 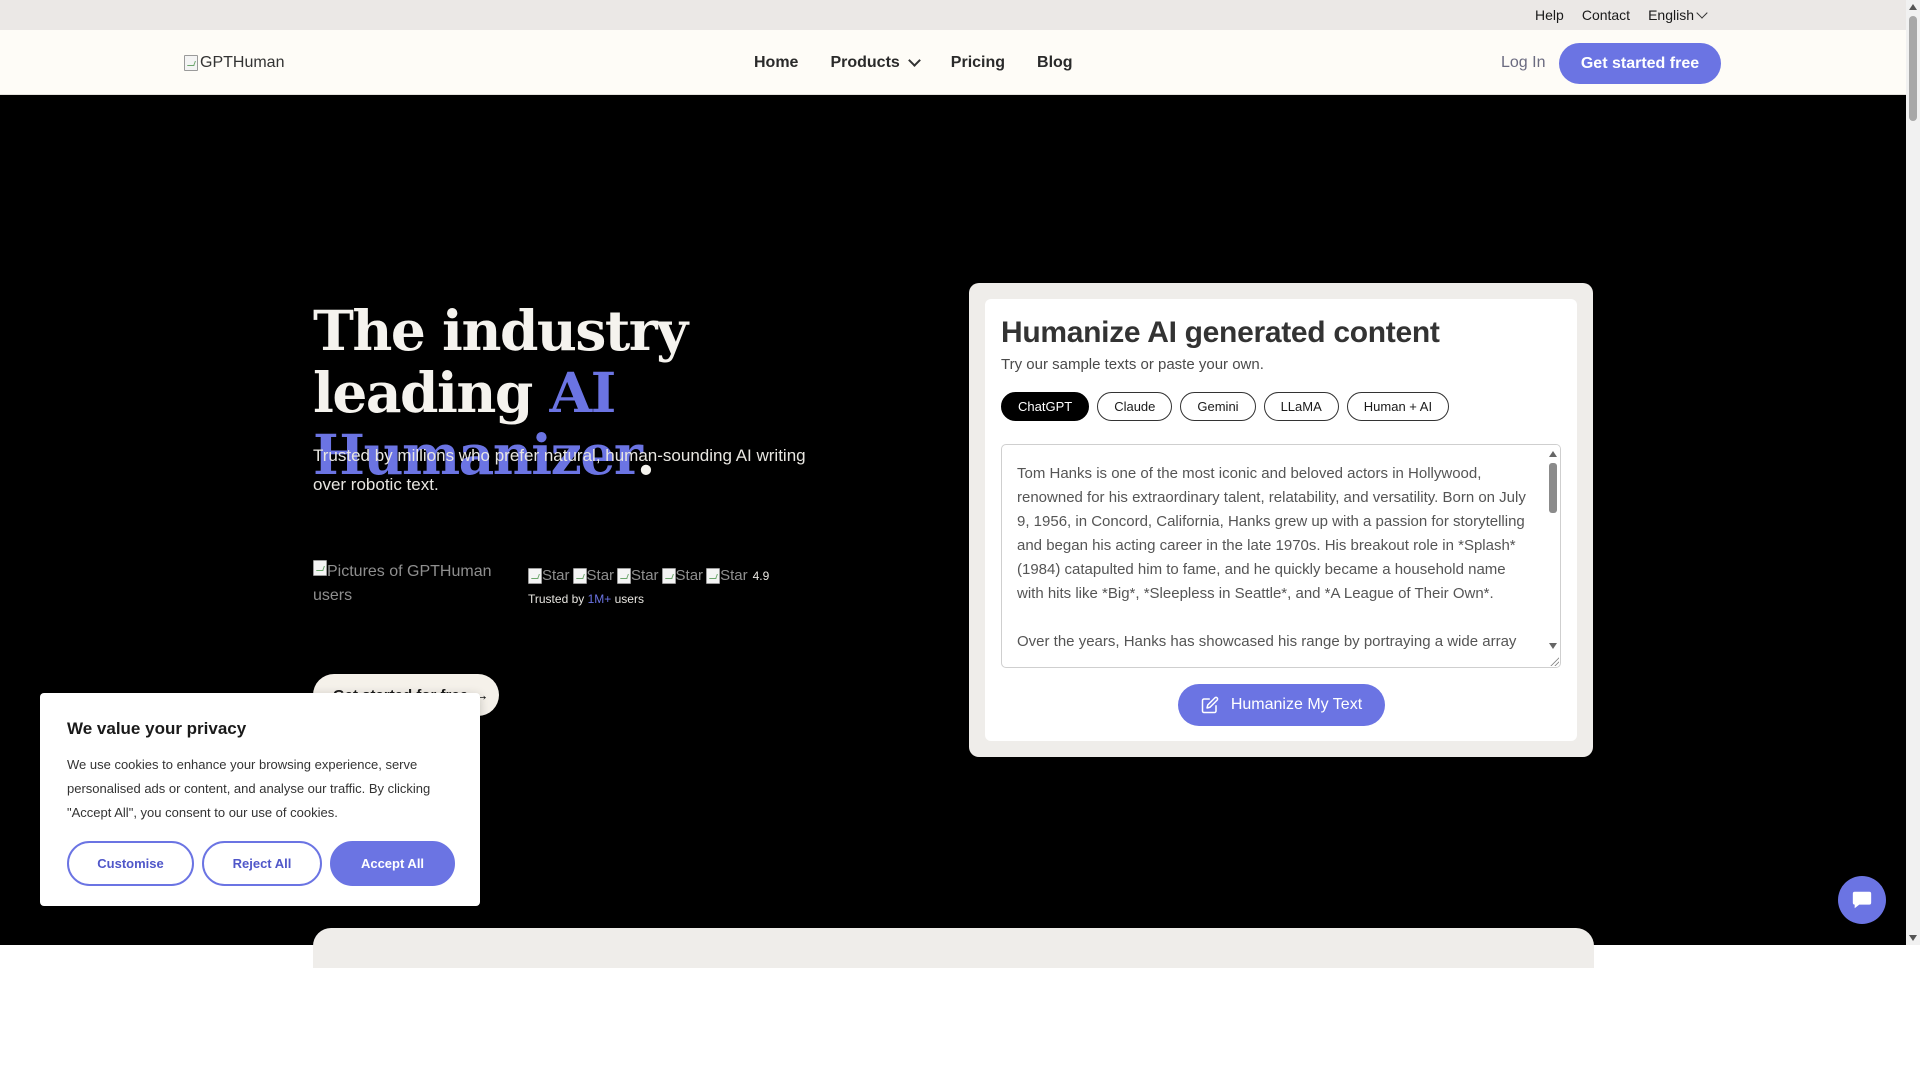 What do you see at coordinates (1135, 406) in the screenshot?
I see `tab-claude: Claude` at bounding box center [1135, 406].